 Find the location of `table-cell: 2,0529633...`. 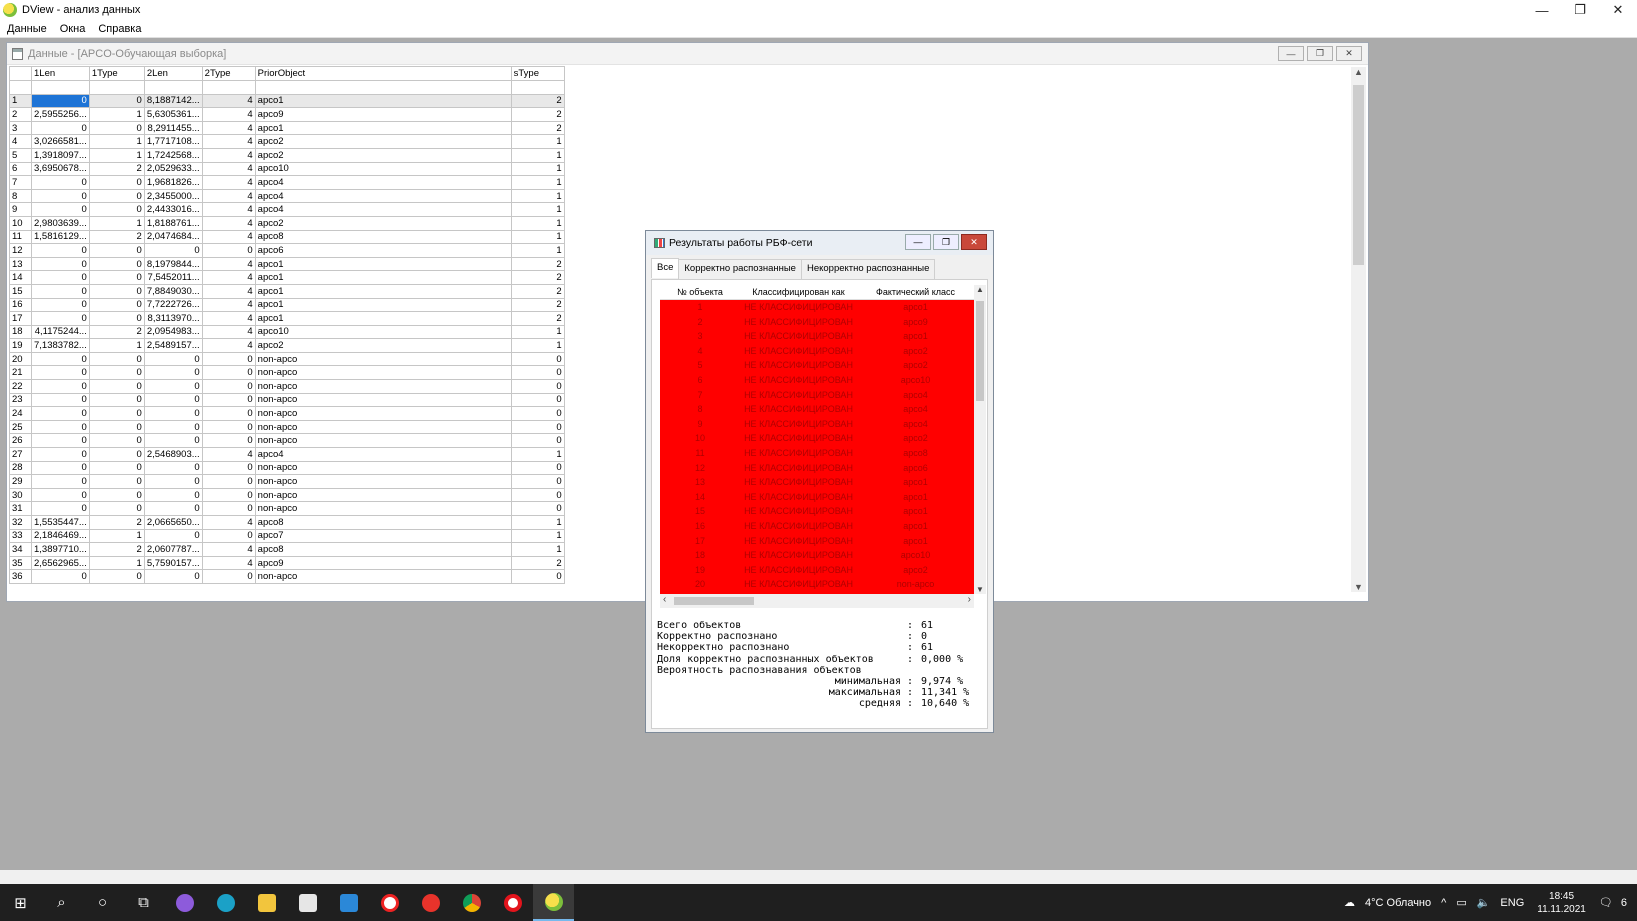

table-cell: 2,0529633... is located at coordinates (173, 169).